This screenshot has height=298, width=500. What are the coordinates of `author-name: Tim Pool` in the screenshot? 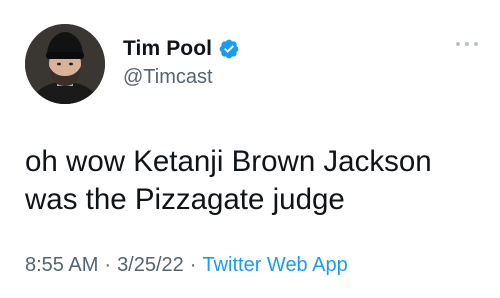 It's located at (167, 49).